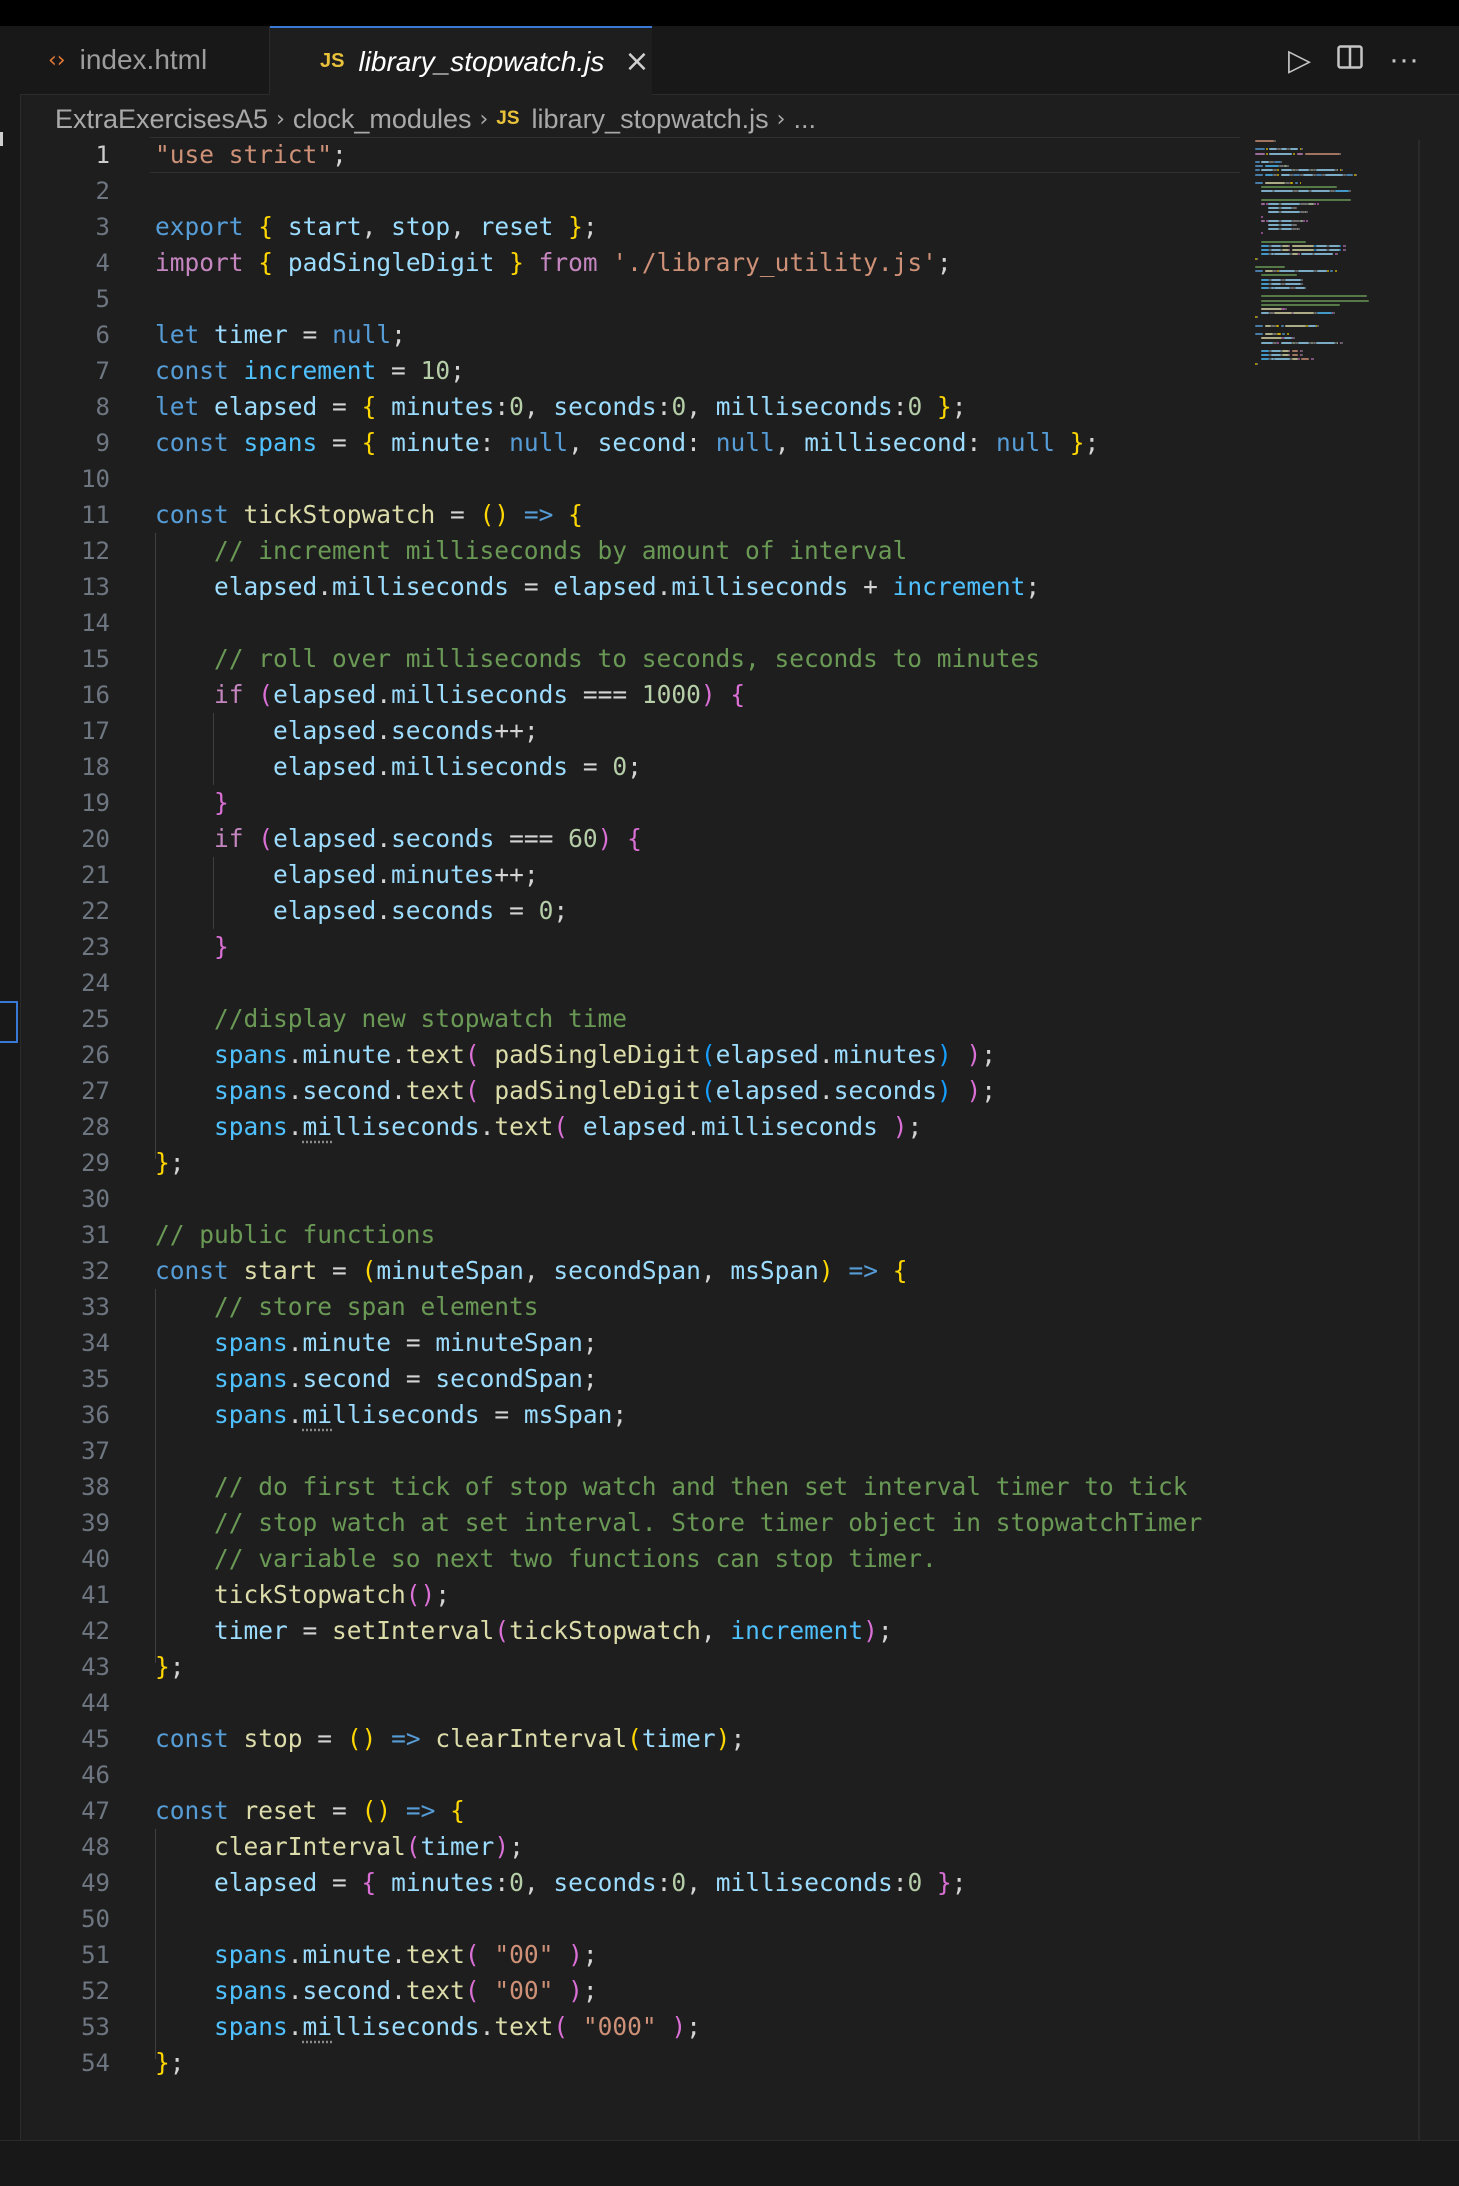 The width and height of the screenshot is (1459, 2186). Describe the element at coordinates (398, 767) in the screenshot. I see `code-line: elapsed.milliseconds = 0;` at that location.